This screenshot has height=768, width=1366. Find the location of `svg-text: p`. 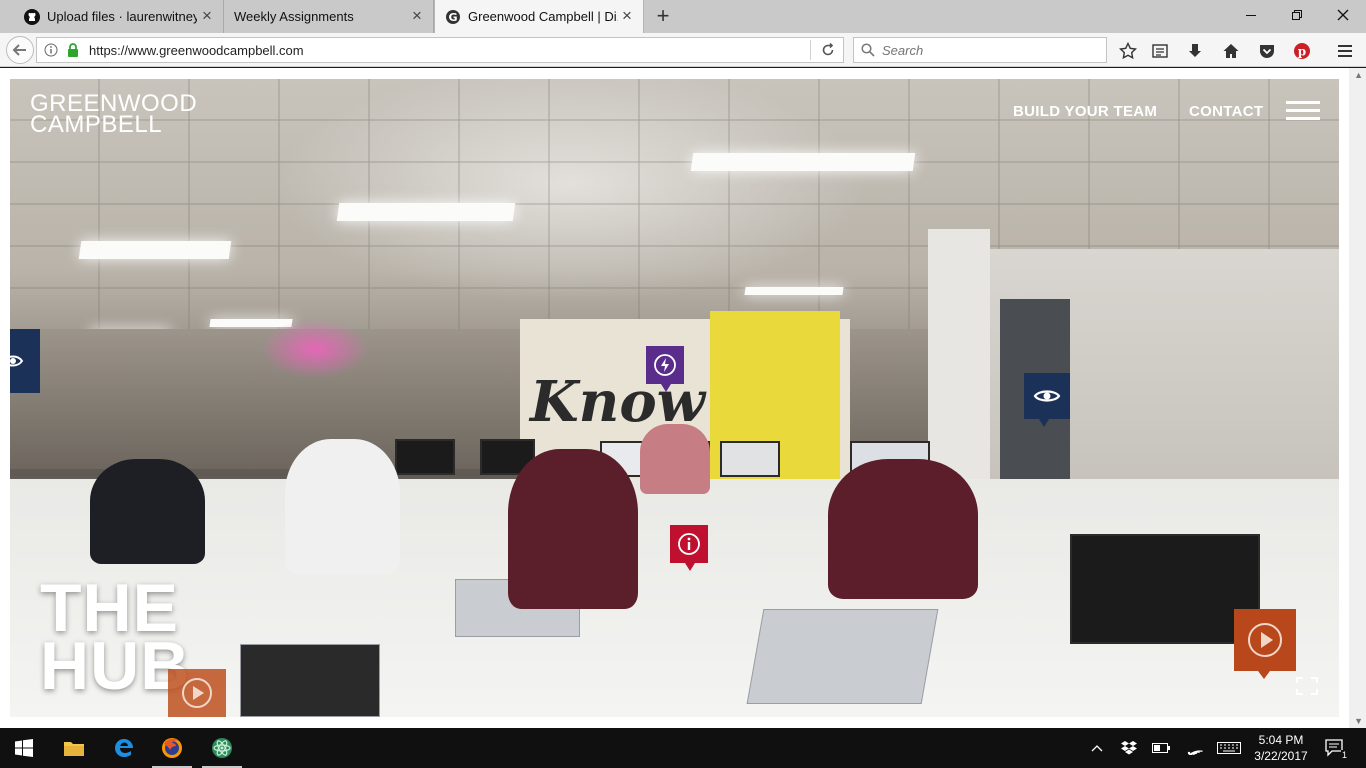

svg-text: p is located at coordinates (1302, 52).